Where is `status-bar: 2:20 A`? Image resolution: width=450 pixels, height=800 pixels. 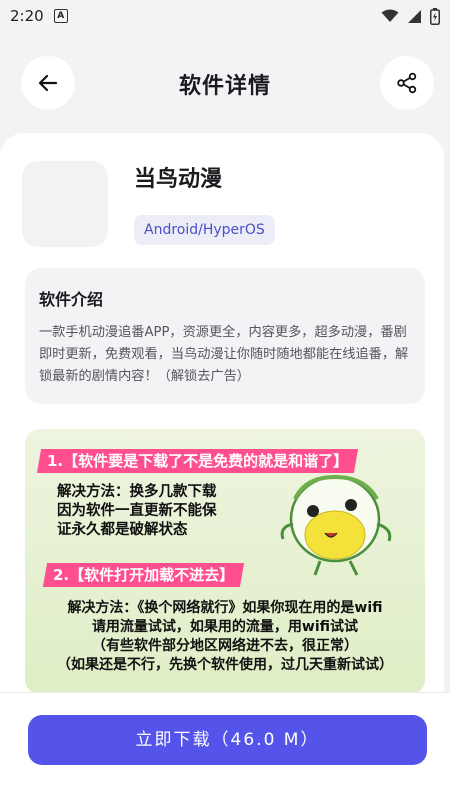 status-bar: 2:20 A is located at coordinates (225, 16).